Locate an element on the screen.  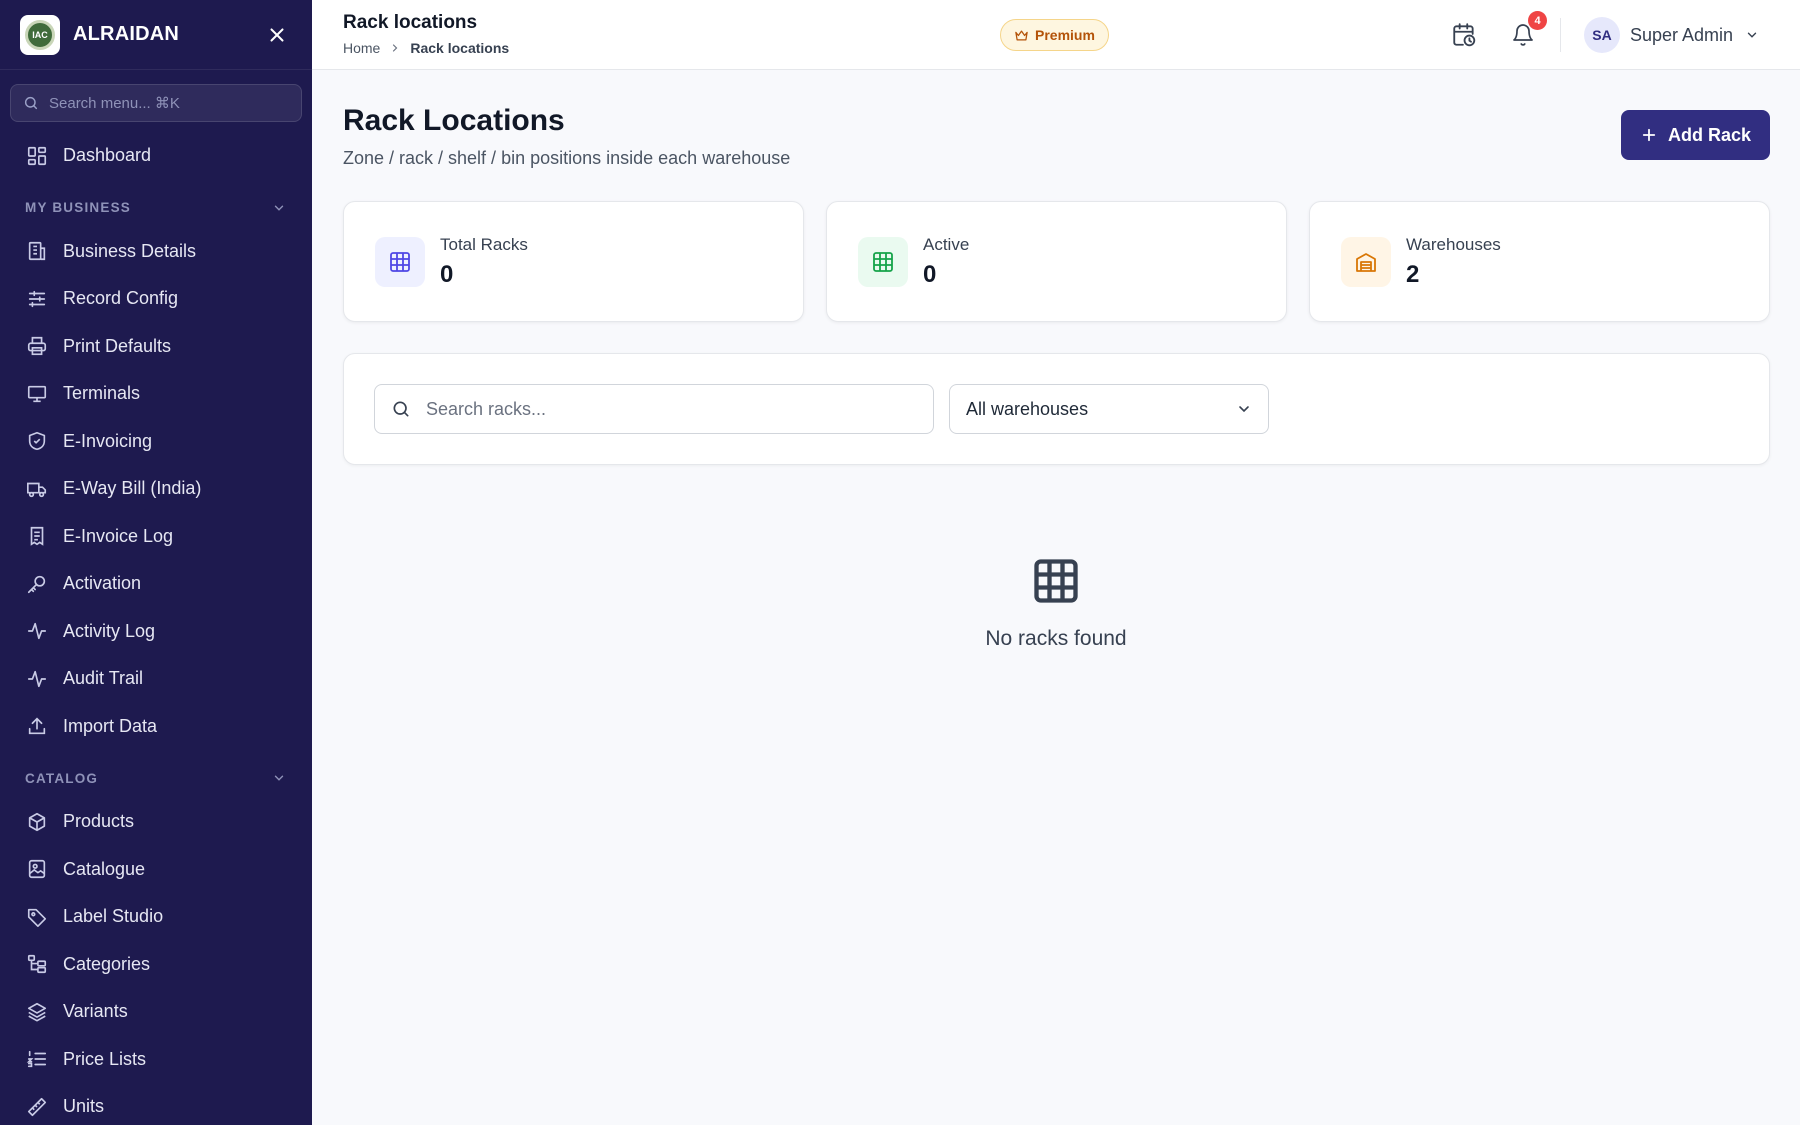
notifications-button: 4 is located at coordinates (1527, 30).